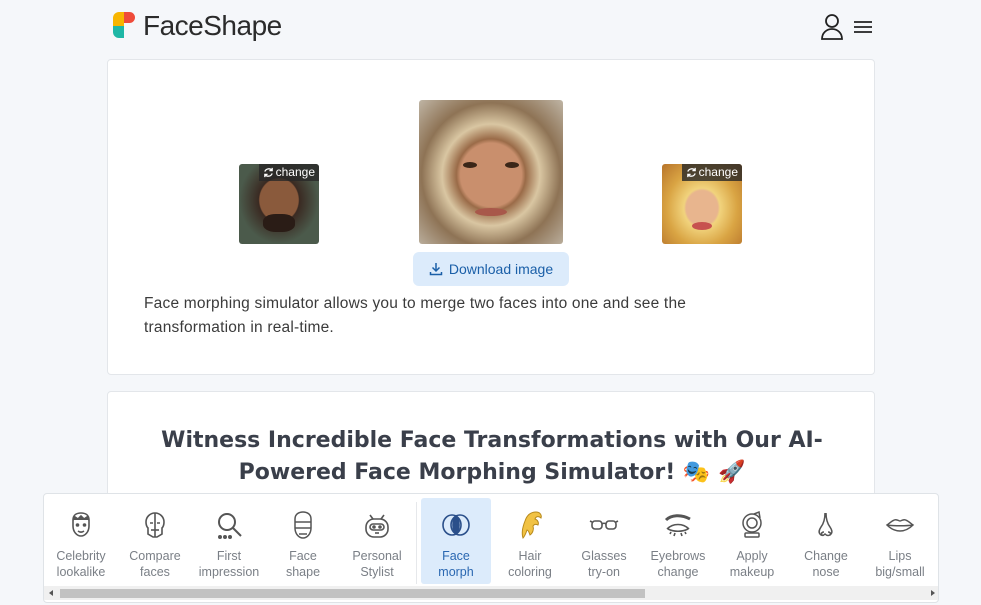  I want to click on tool-apply-makeup: Apply makeup, so click(752, 541).